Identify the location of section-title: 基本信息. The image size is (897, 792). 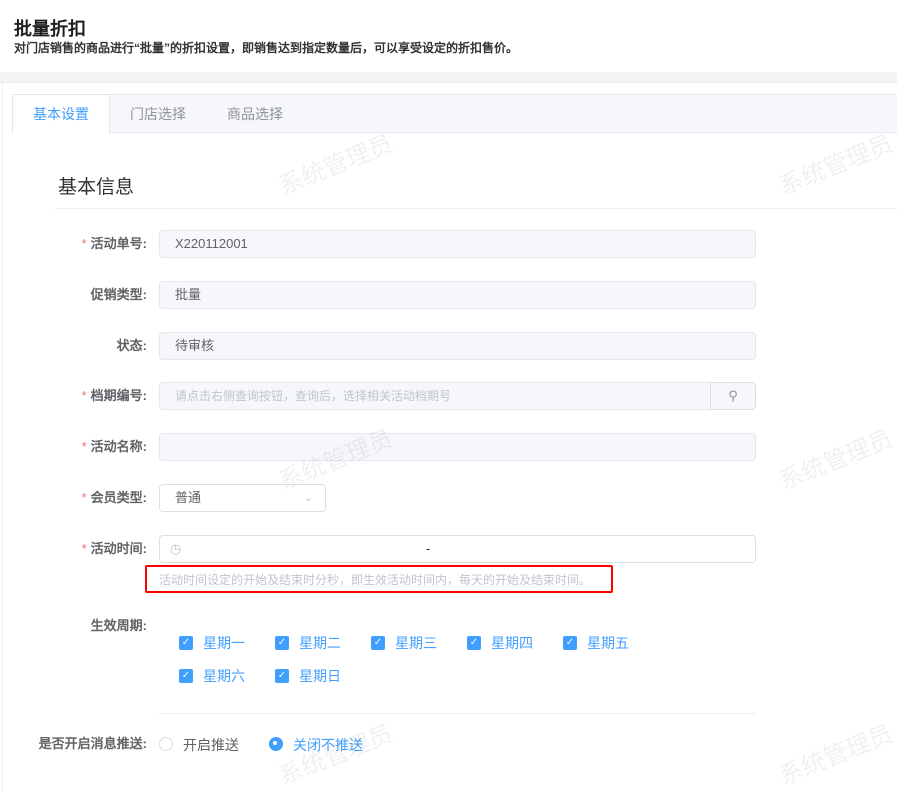
(96, 187).